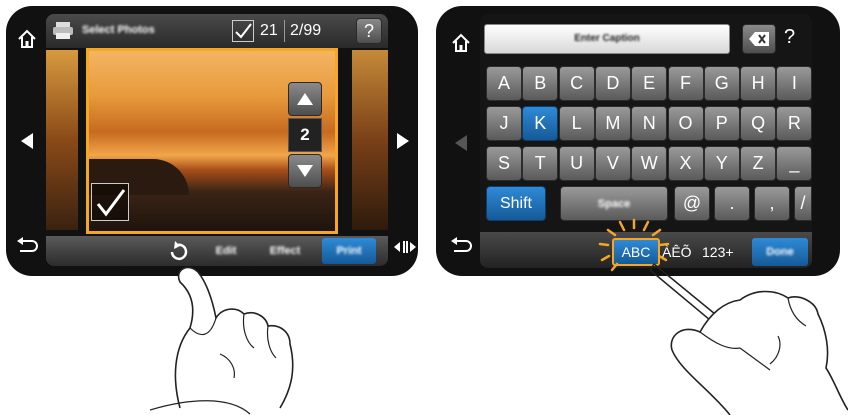 The height and width of the screenshot is (415, 848). What do you see at coordinates (504, 123) in the screenshot?
I see `key-j: J` at bounding box center [504, 123].